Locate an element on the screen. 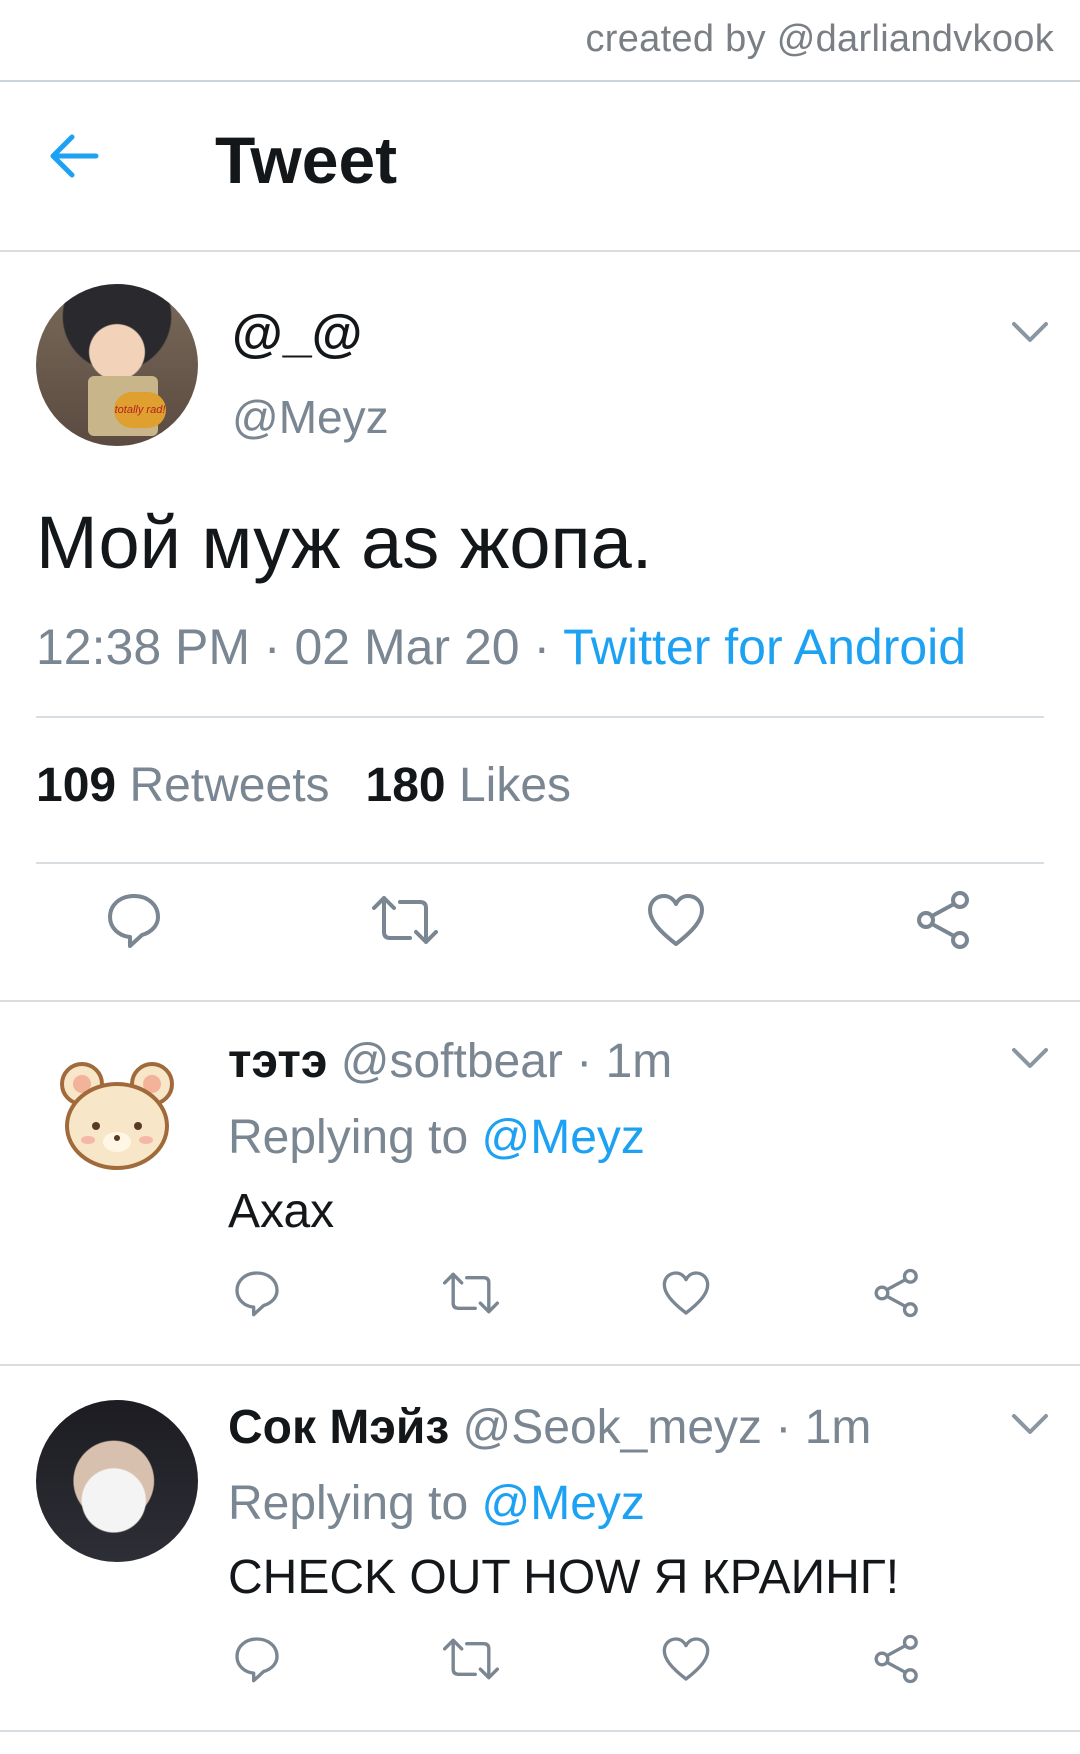  retweets-stat: 109 Retweets is located at coordinates (183, 785).